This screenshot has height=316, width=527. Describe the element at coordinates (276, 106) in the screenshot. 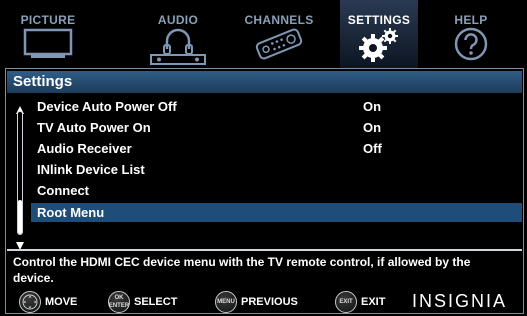

I see `list-item-device-auto-power-off: Device Auto Power Off On` at that location.